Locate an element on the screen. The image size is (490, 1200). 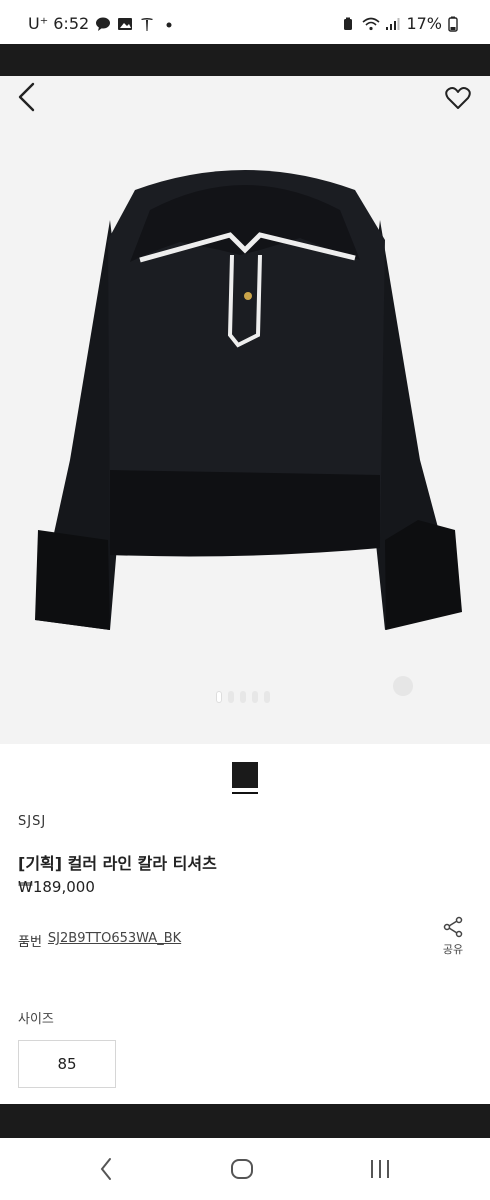
chevron-left-icon is located at coordinates (105, 1169).